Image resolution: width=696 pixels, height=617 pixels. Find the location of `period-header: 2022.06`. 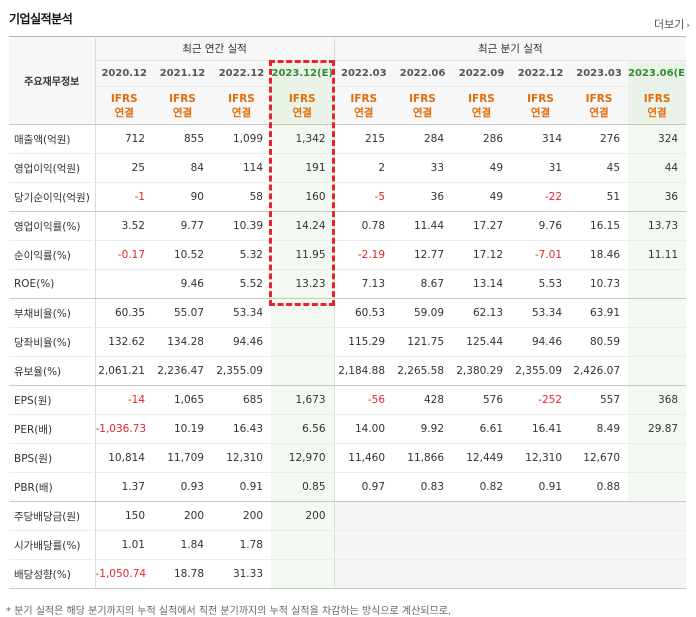

period-header: 2022.06 is located at coordinates (423, 73).